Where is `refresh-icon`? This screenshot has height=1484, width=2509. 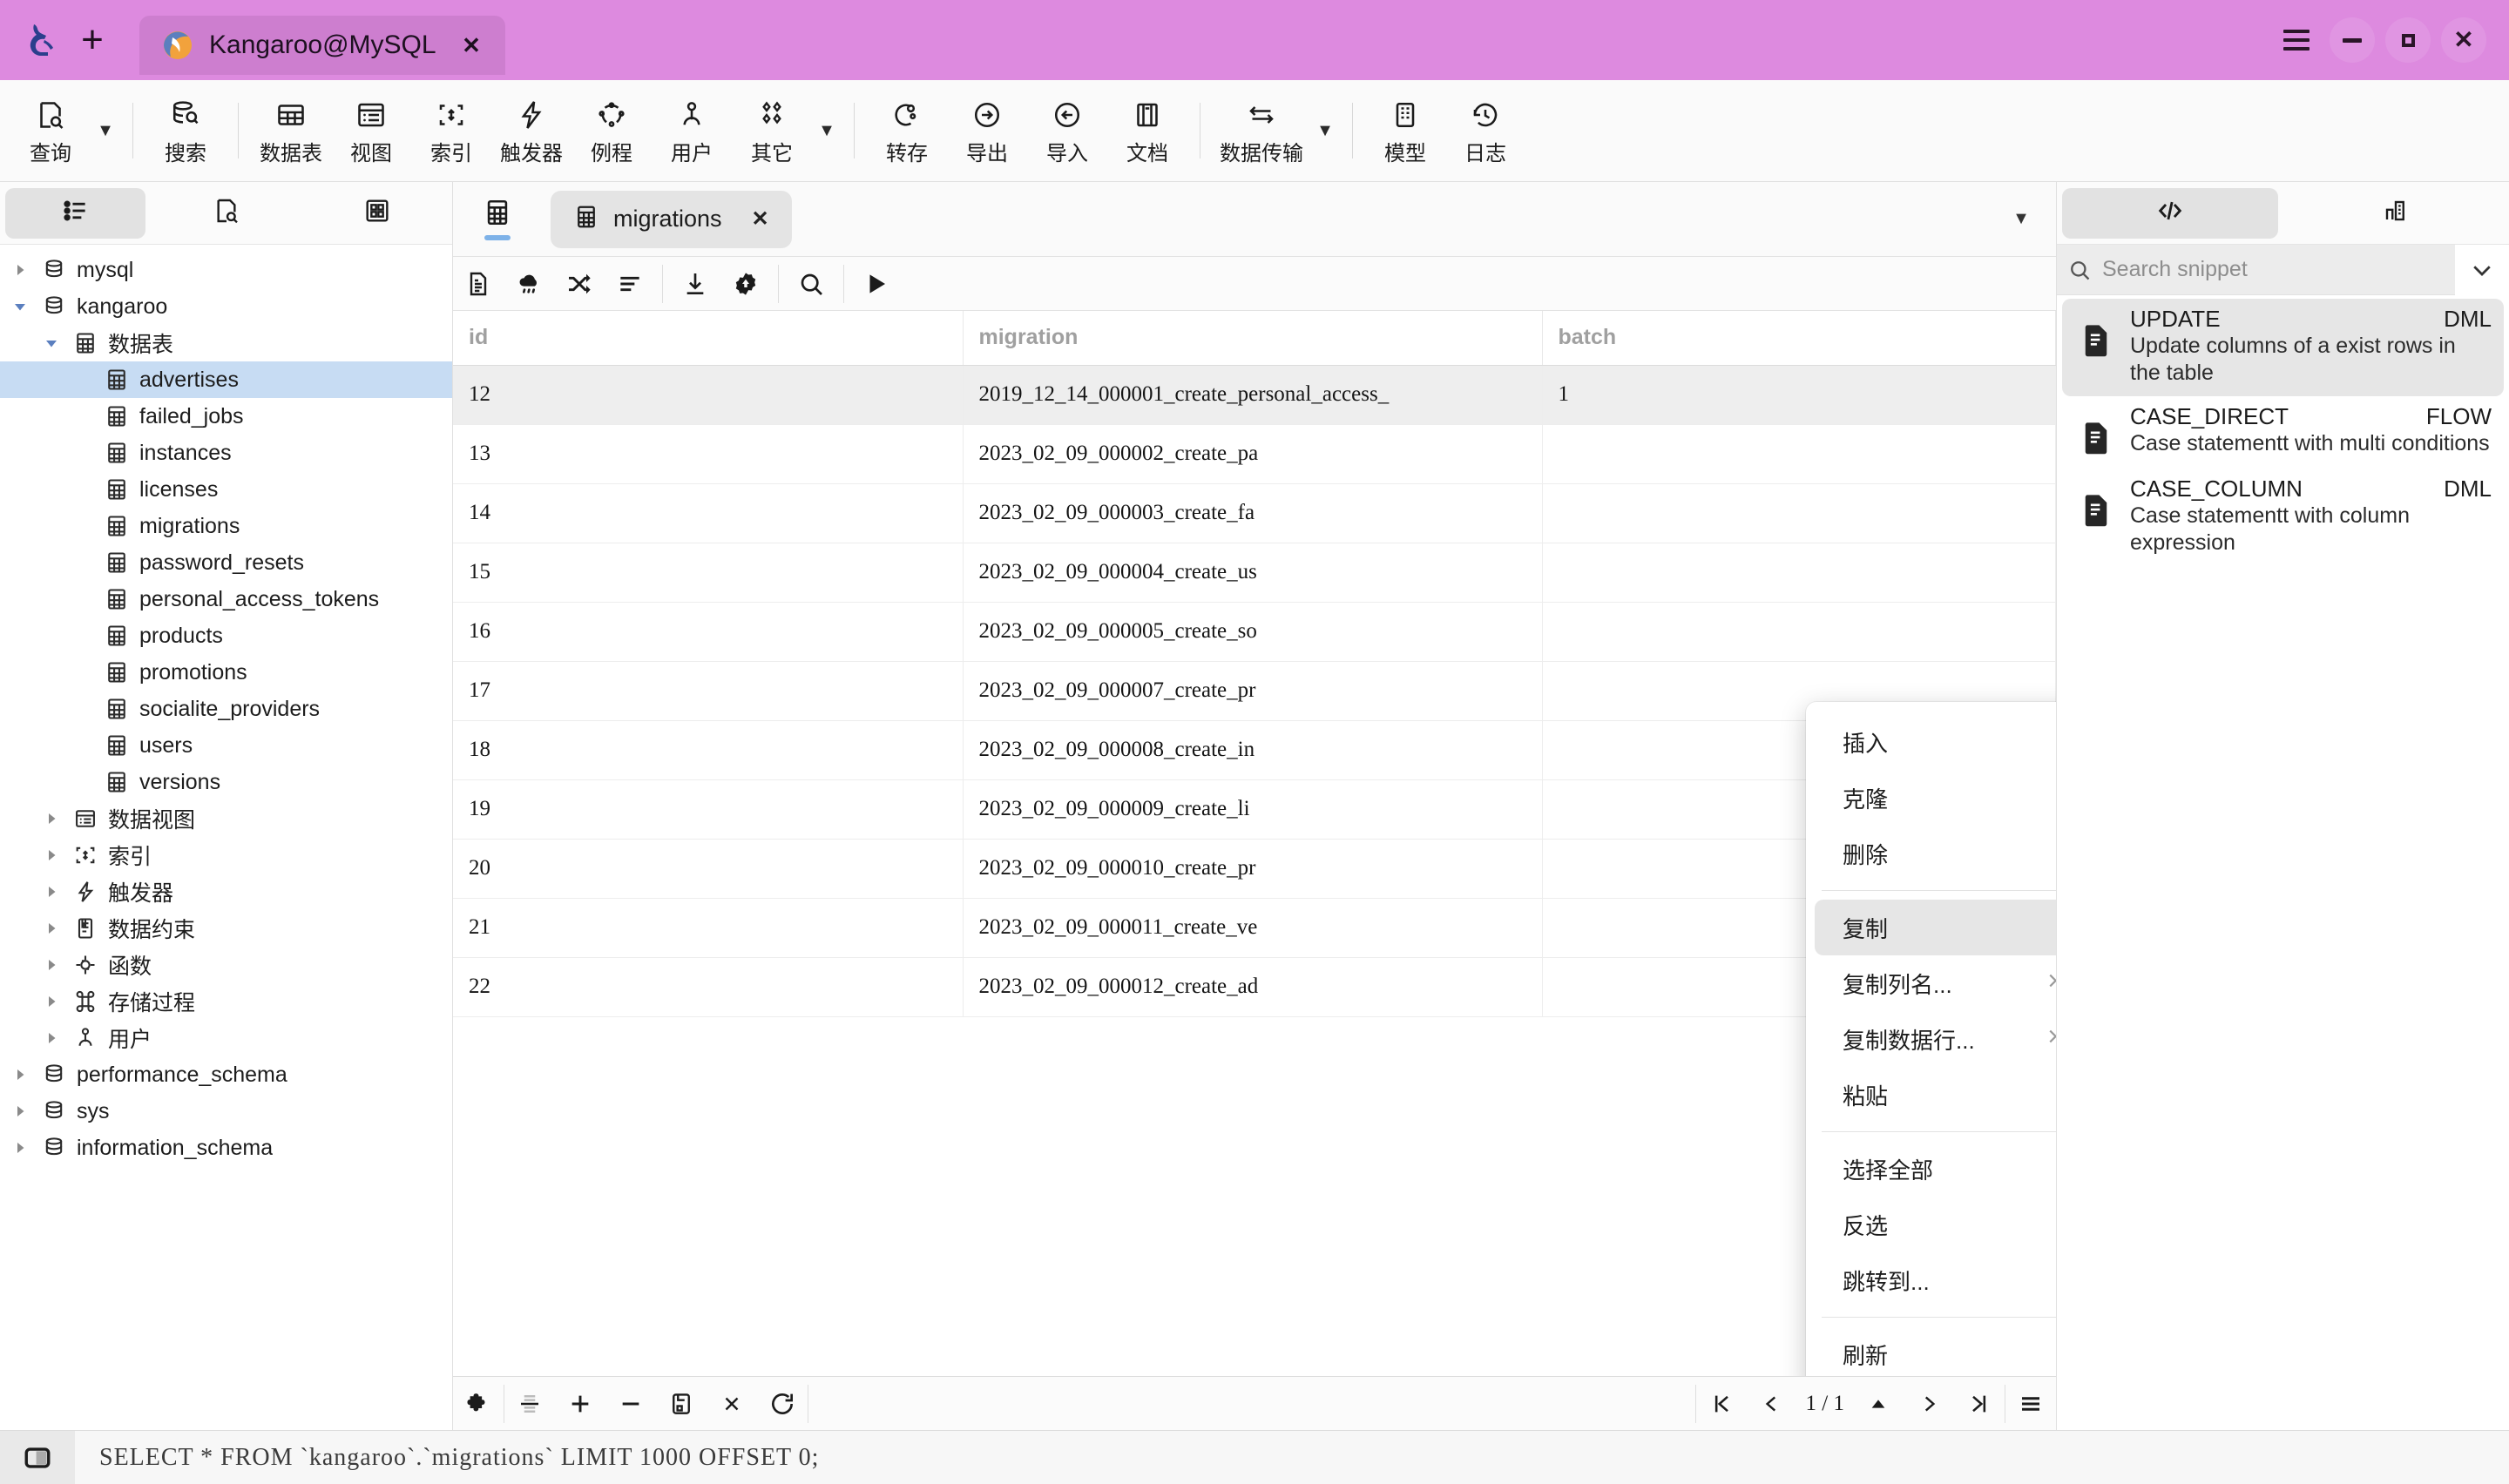 refresh-icon is located at coordinates (782, 1404).